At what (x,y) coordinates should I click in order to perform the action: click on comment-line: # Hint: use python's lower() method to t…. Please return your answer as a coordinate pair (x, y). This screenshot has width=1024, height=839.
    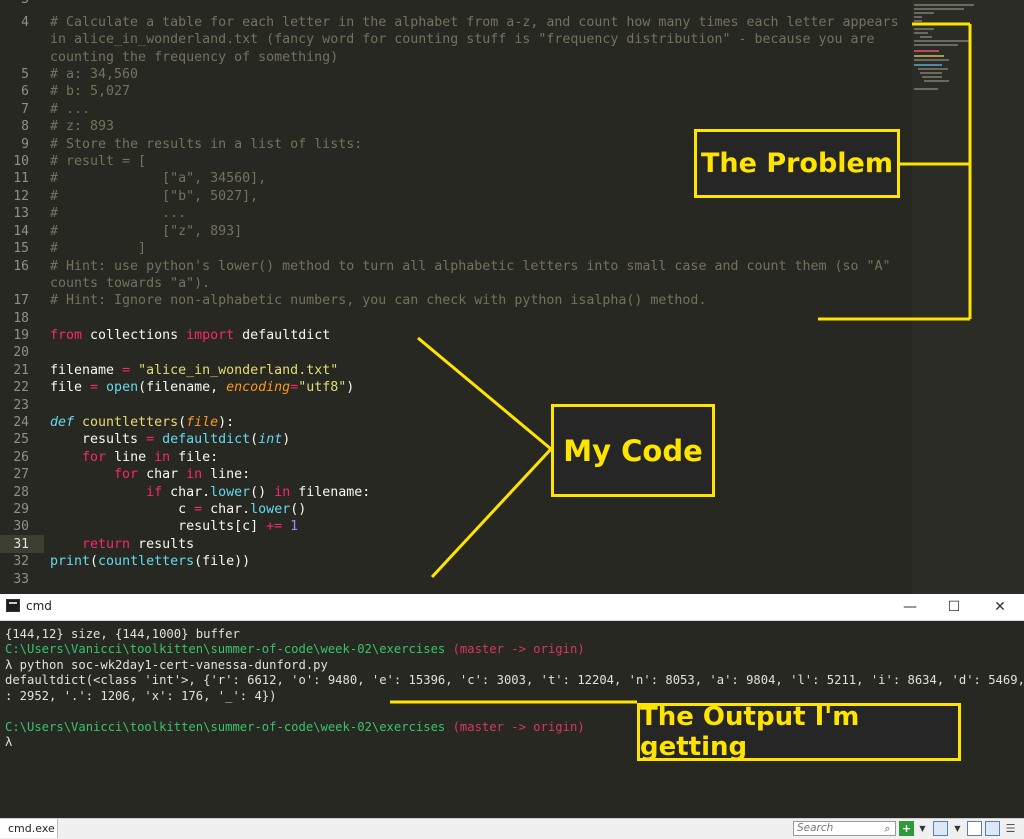
    Looking at the image, I should click on (470, 266).